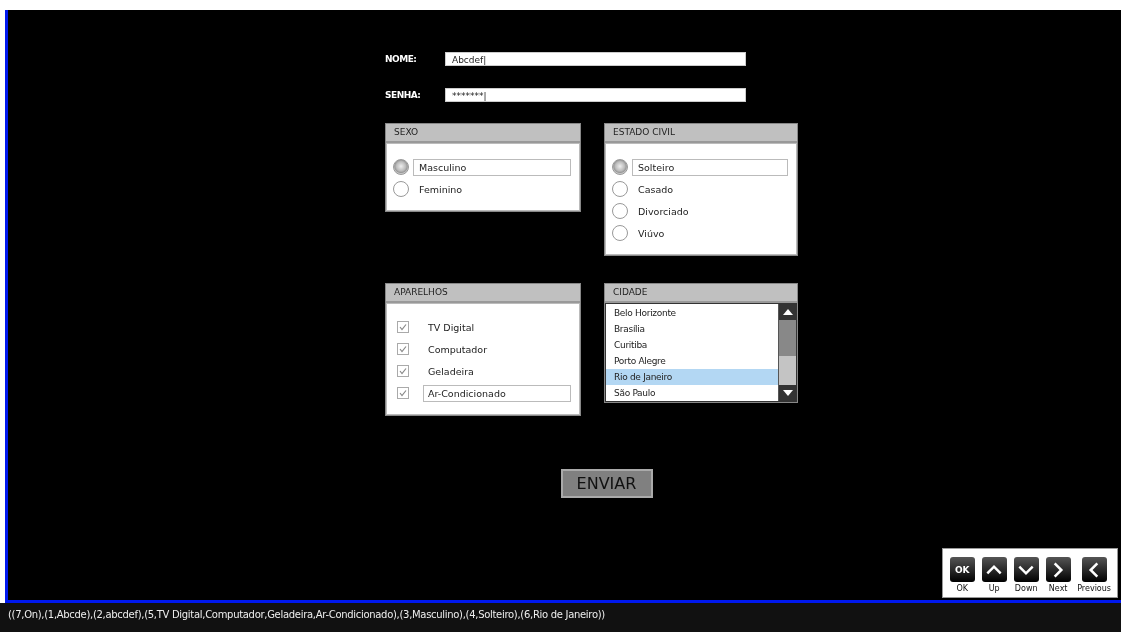 The width and height of the screenshot is (1121, 635). What do you see at coordinates (787, 393) in the screenshot?
I see `scroll-down-icon` at bounding box center [787, 393].